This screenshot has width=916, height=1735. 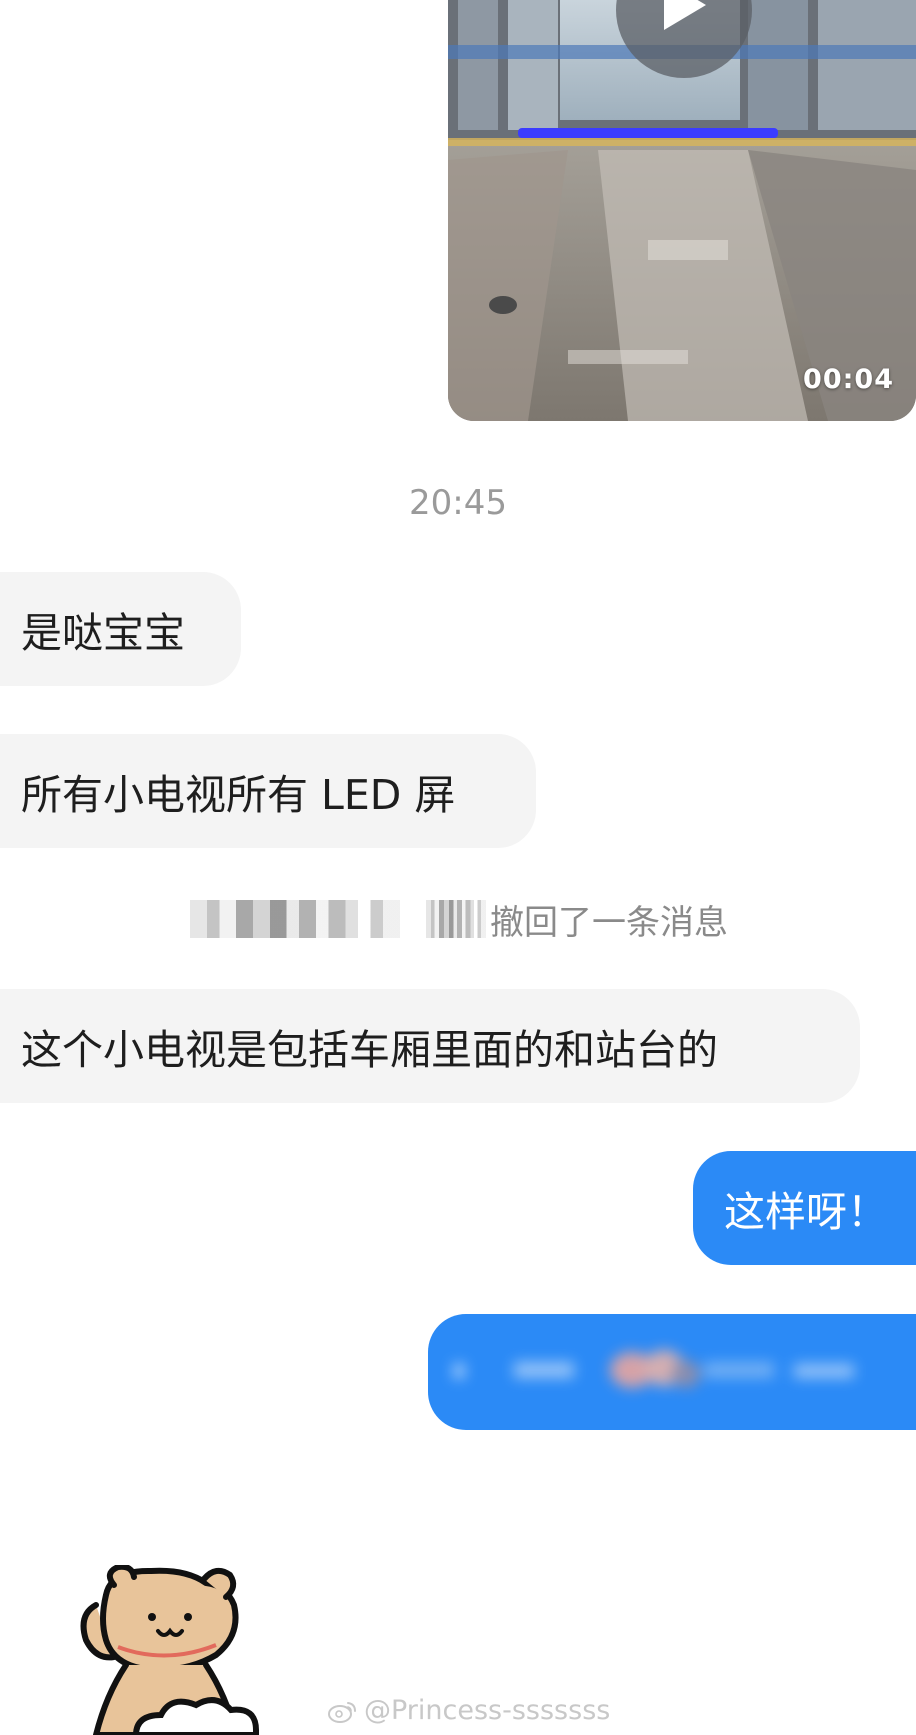 I want to click on incoming-message-bubble: 所有小电视所有 LED 屏, so click(x=268, y=791).